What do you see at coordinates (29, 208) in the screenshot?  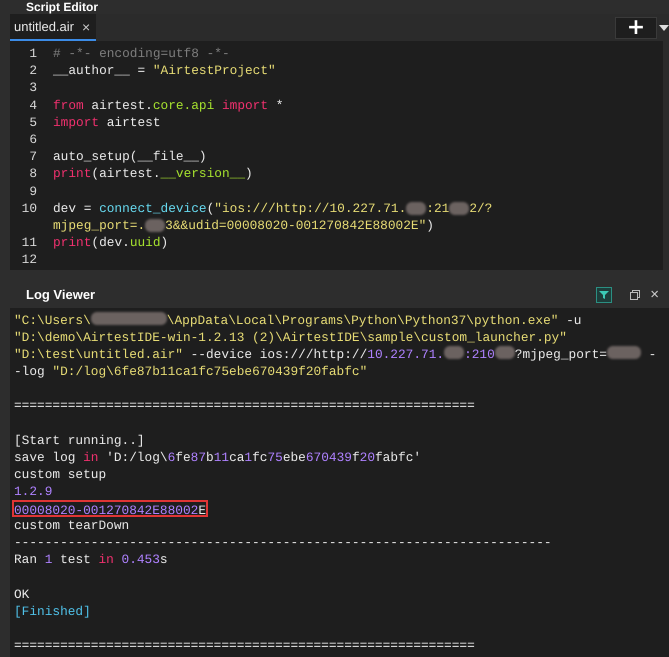 I see `line-number: 10` at bounding box center [29, 208].